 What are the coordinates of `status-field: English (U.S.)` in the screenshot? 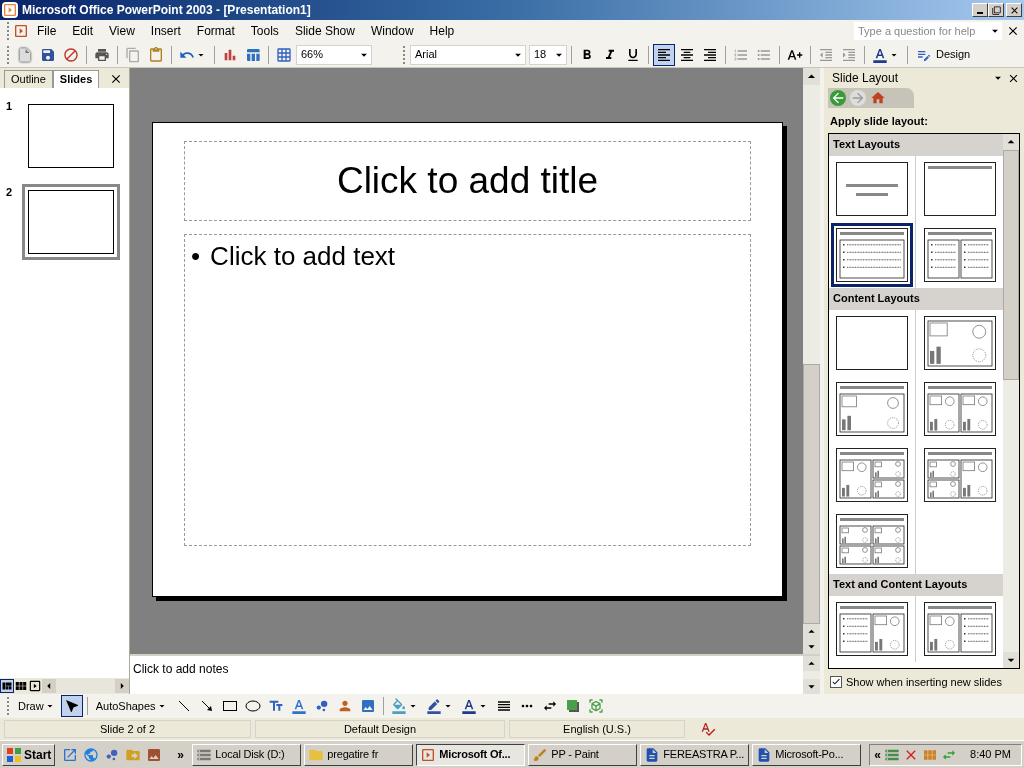 It's located at (597, 729).